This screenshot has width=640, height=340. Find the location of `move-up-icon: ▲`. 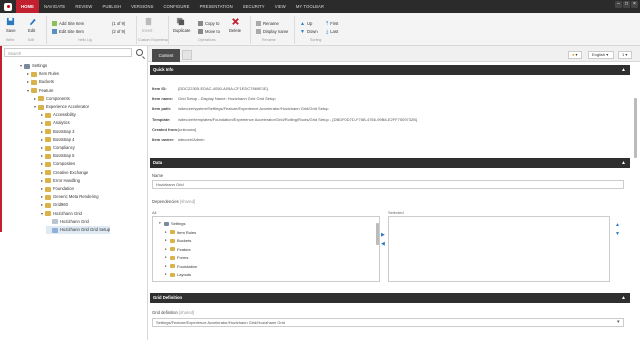

move-up-icon: ▲ is located at coordinates (617, 225).